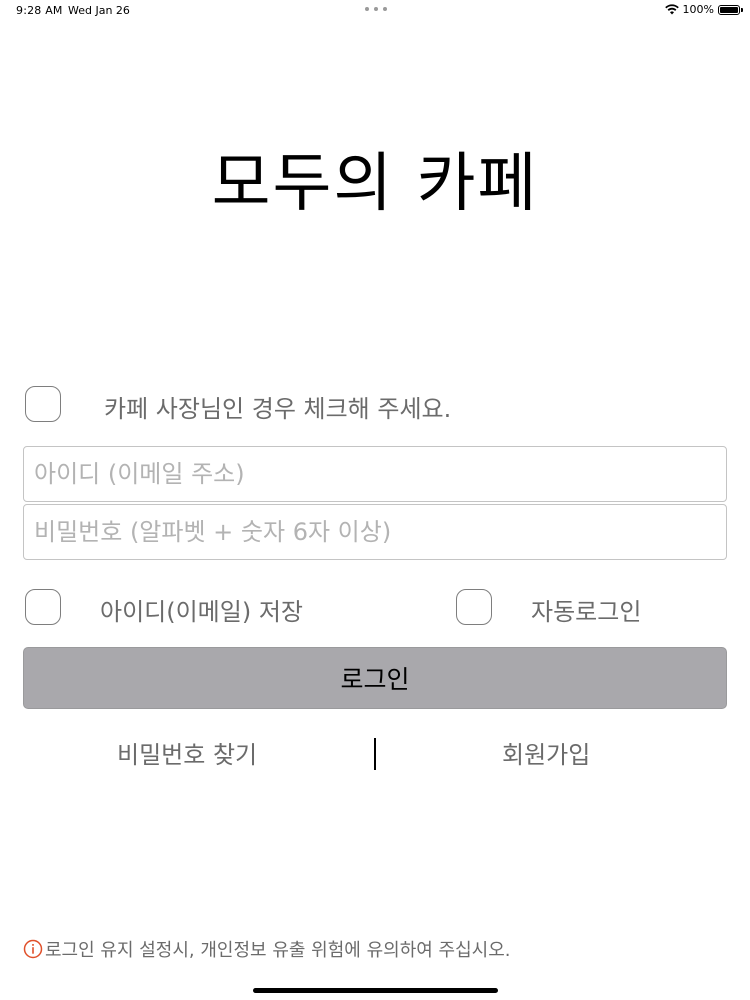  What do you see at coordinates (43, 404) in the screenshot?
I see `owner-checkbox` at bounding box center [43, 404].